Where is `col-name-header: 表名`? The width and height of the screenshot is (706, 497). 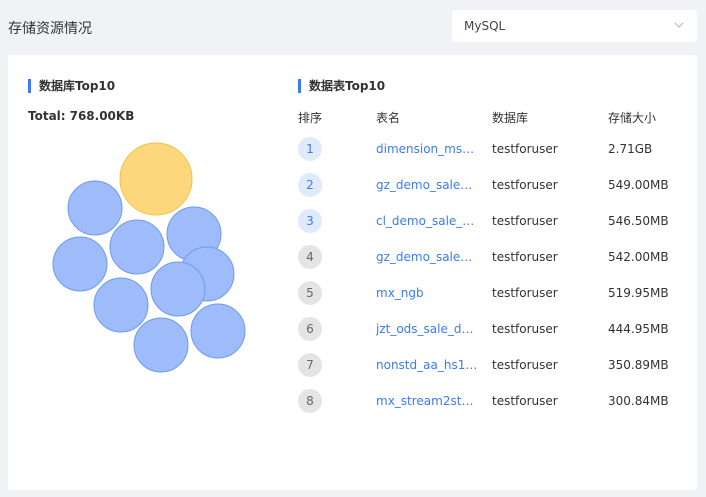 col-name-header: 表名 is located at coordinates (388, 118).